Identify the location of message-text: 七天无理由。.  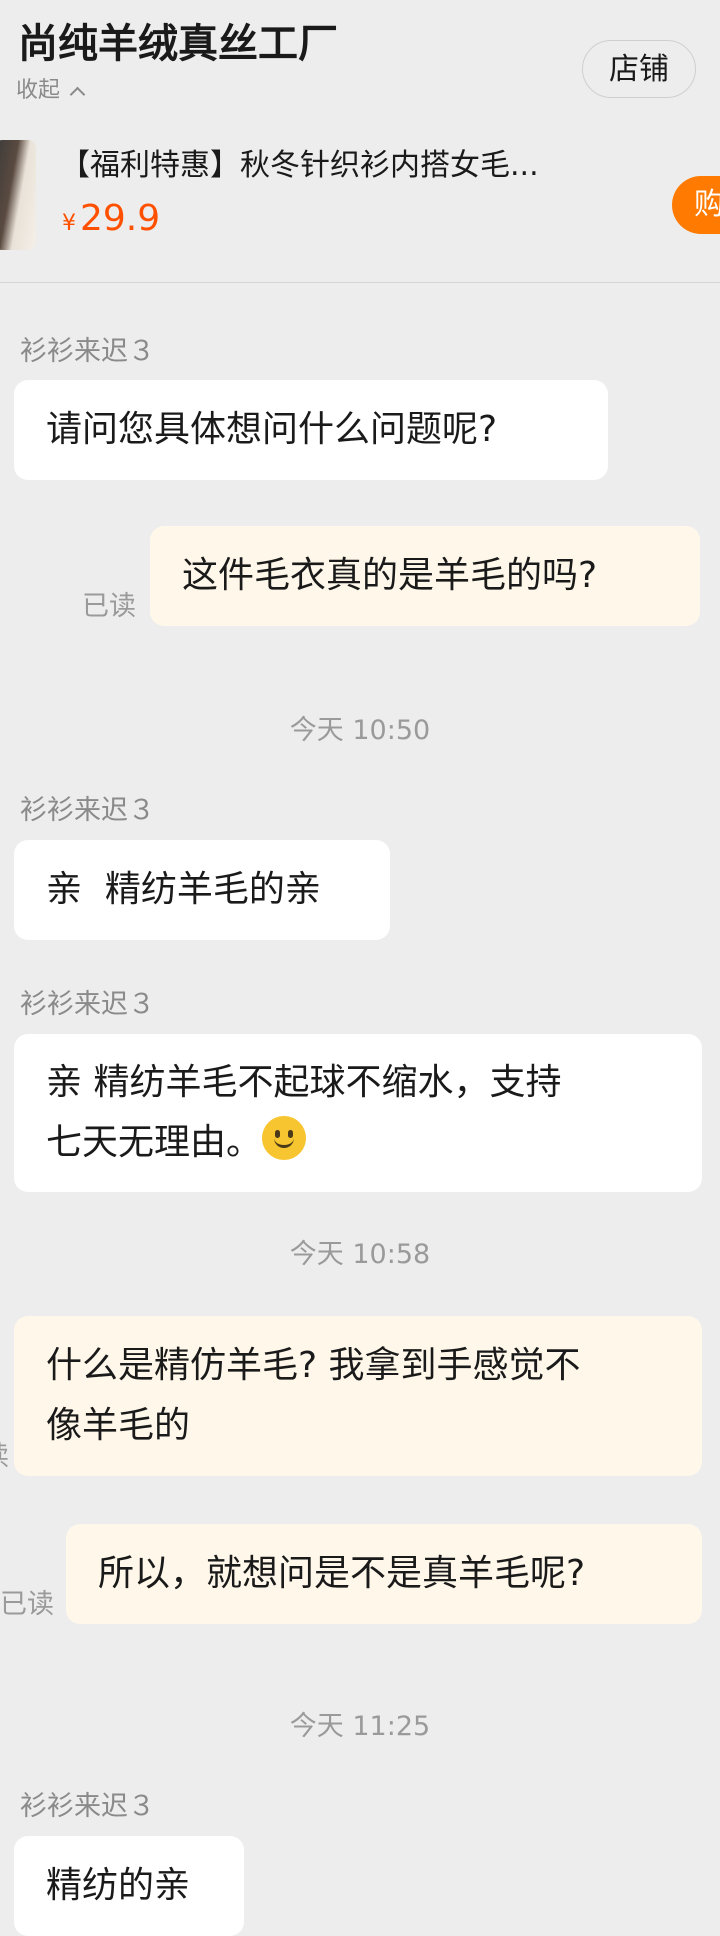
(154, 1142).